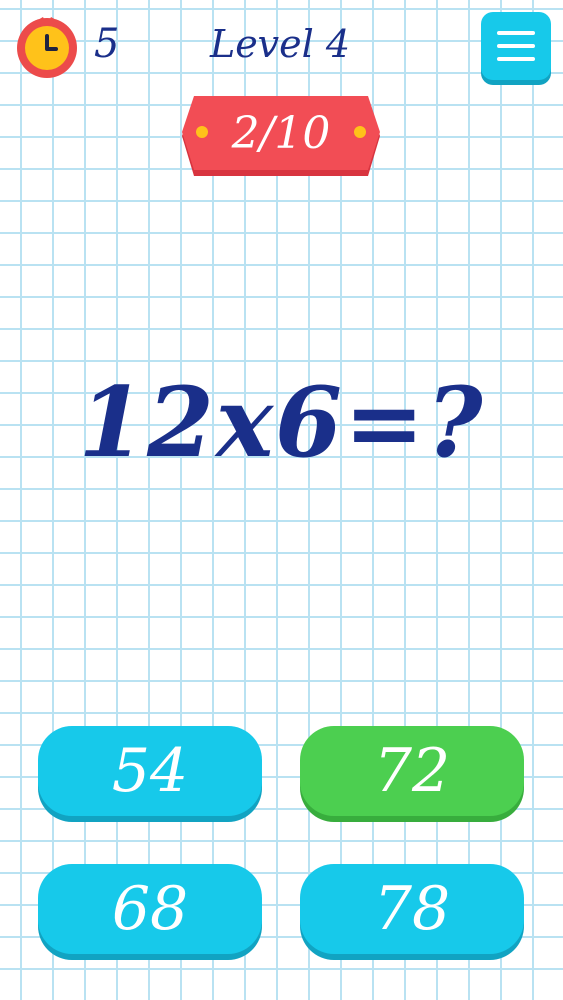 The width and height of the screenshot is (563, 1000). Describe the element at coordinates (281, 422) in the screenshot. I see `math-question: 12x6=?` at that location.